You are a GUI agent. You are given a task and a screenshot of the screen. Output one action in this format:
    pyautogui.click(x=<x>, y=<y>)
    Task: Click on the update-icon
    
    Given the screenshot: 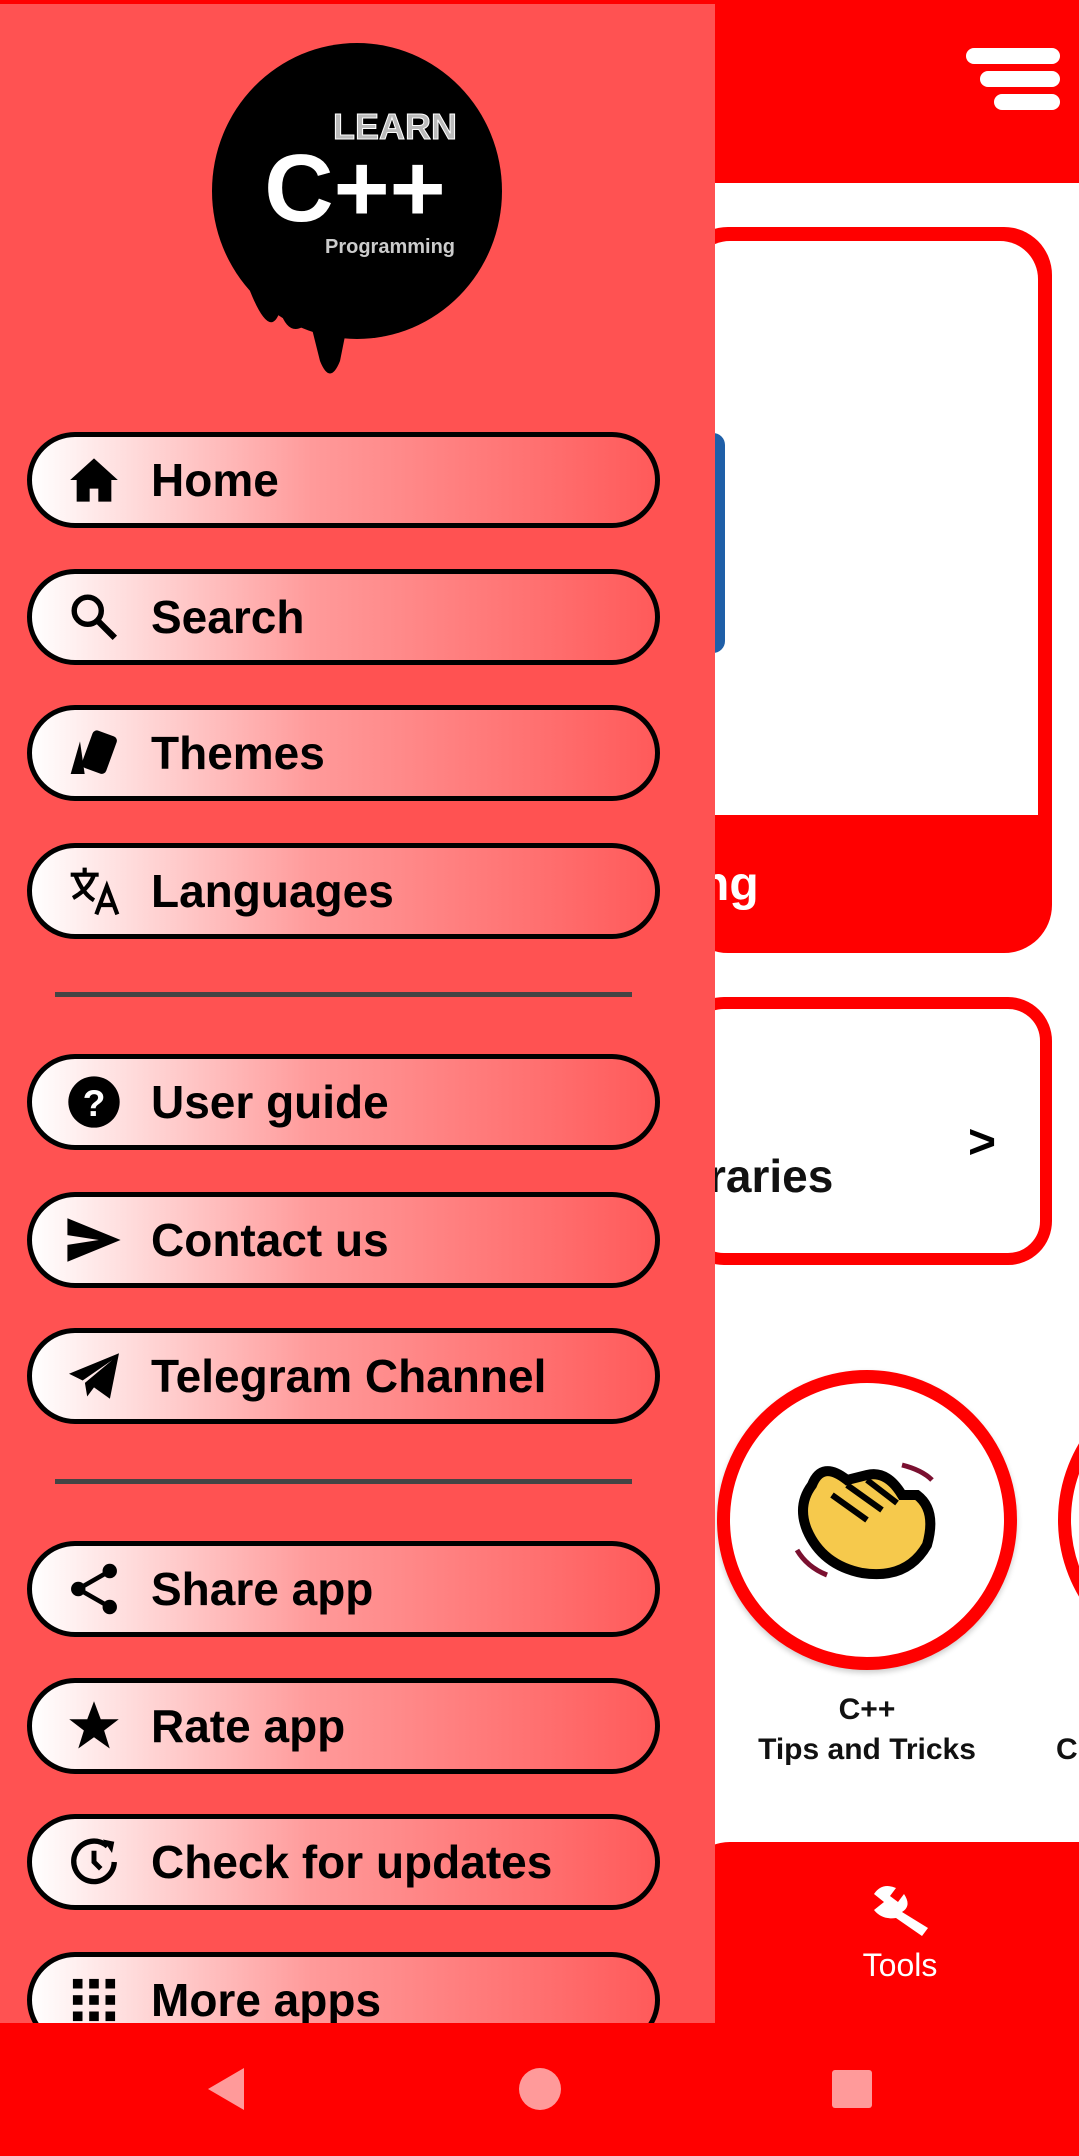 What is the action you would take?
    pyautogui.click(x=94, y=1862)
    